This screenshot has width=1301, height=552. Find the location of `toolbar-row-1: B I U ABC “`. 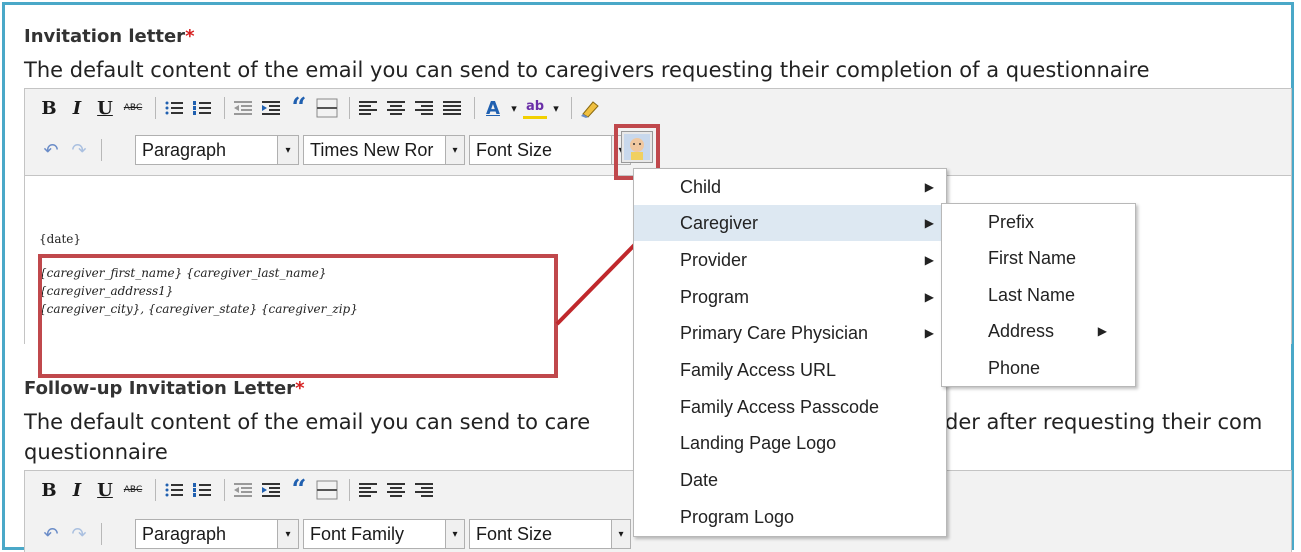

toolbar-row-1: B I U ABC “ is located at coordinates (238, 490).